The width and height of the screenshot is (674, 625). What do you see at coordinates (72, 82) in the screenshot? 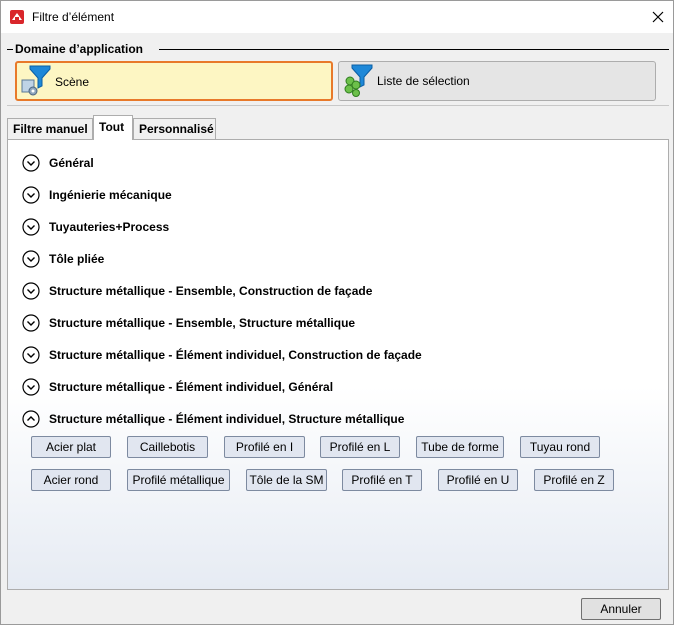
I see `scene-button-label: Scène` at bounding box center [72, 82].